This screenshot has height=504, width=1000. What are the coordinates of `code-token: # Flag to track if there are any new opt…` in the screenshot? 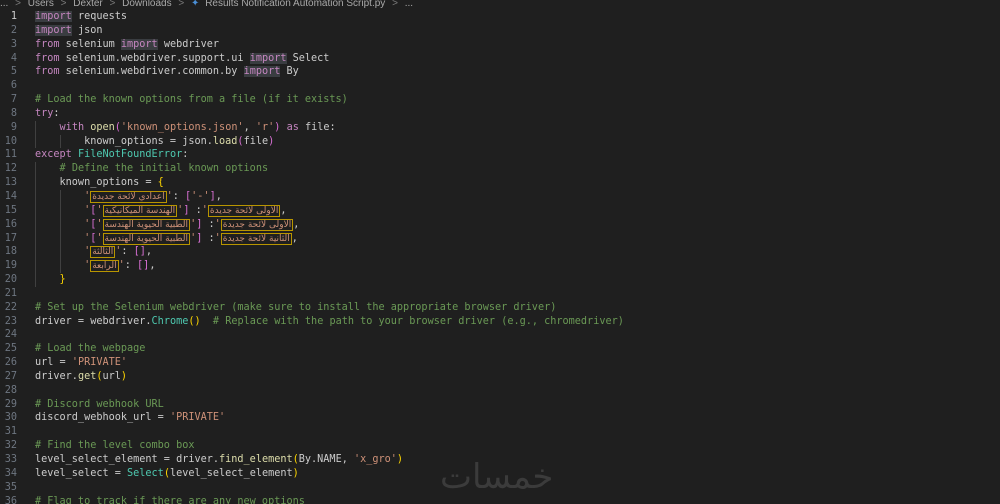 It's located at (170, 499).